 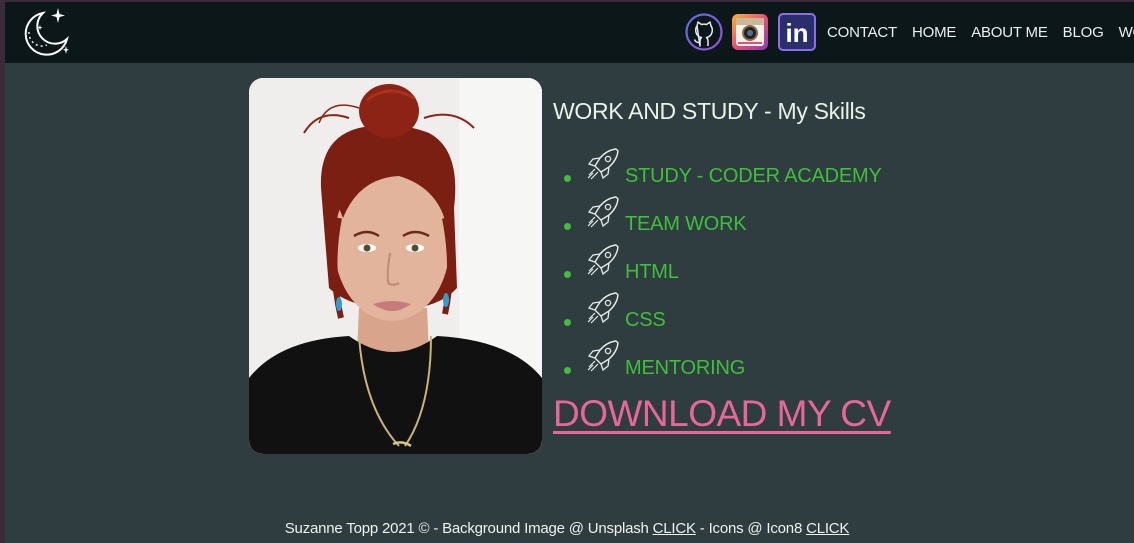 What do you see at coordinates (685, 368) in the screenshot?
I see `skill-label: MENTORING` at bounding box center [685, 368].